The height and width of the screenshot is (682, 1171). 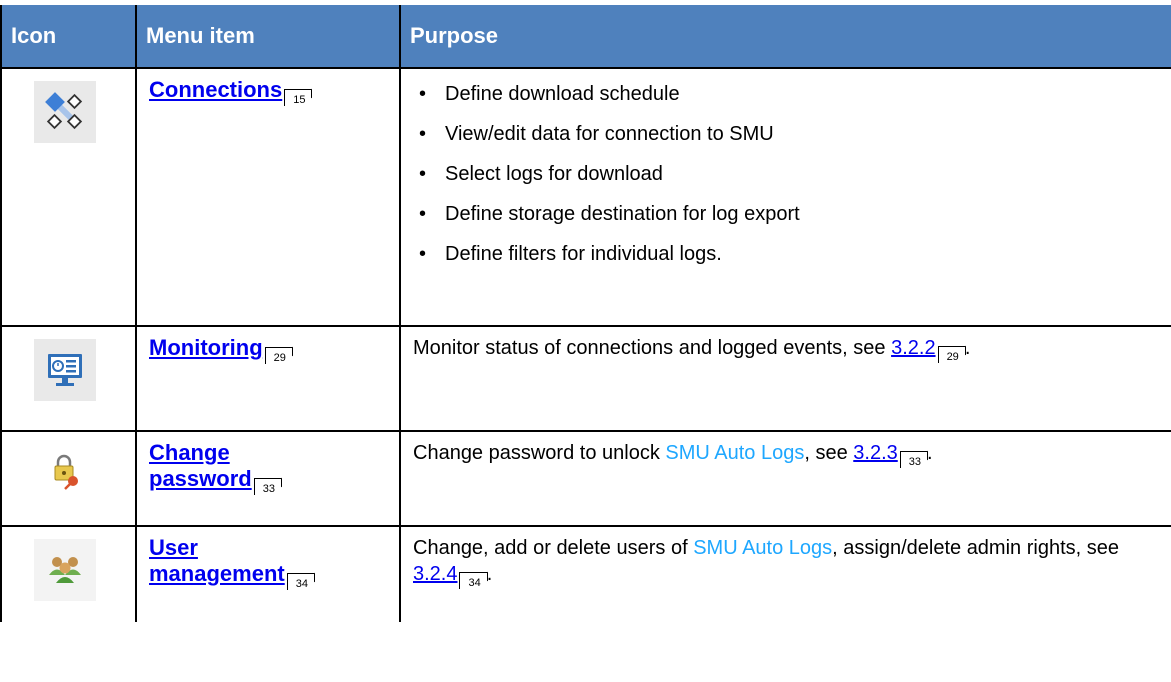 I want to click on header-row: Icon Menu item Purpose, so click(x=585, y=36).